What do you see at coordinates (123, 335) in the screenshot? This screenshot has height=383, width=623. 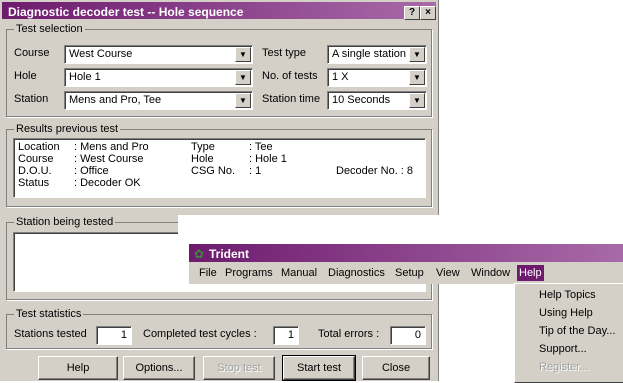 I see `stations-tested-value: 1` at bounding box center [123, 335].